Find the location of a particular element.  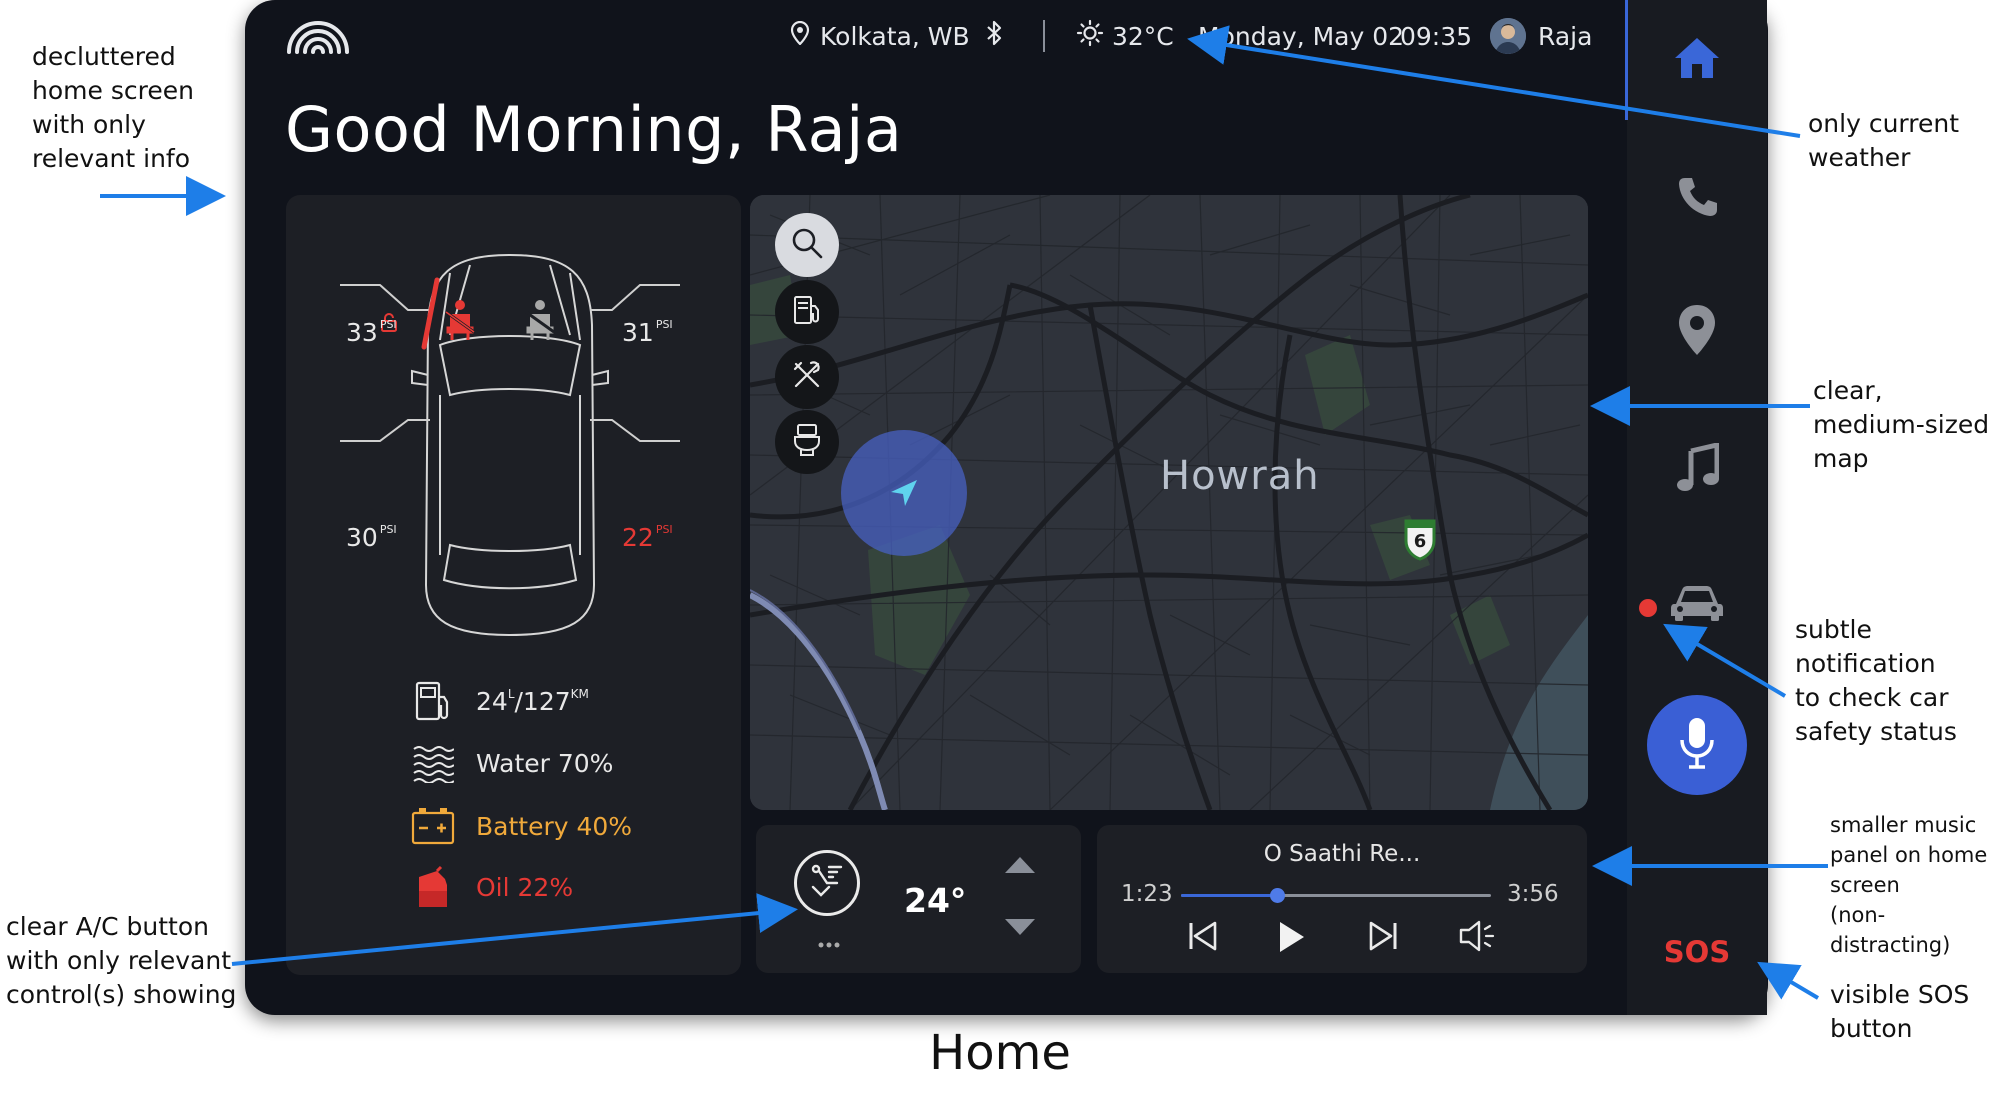

progress-scrubber is located at coordinates (1278, 895).